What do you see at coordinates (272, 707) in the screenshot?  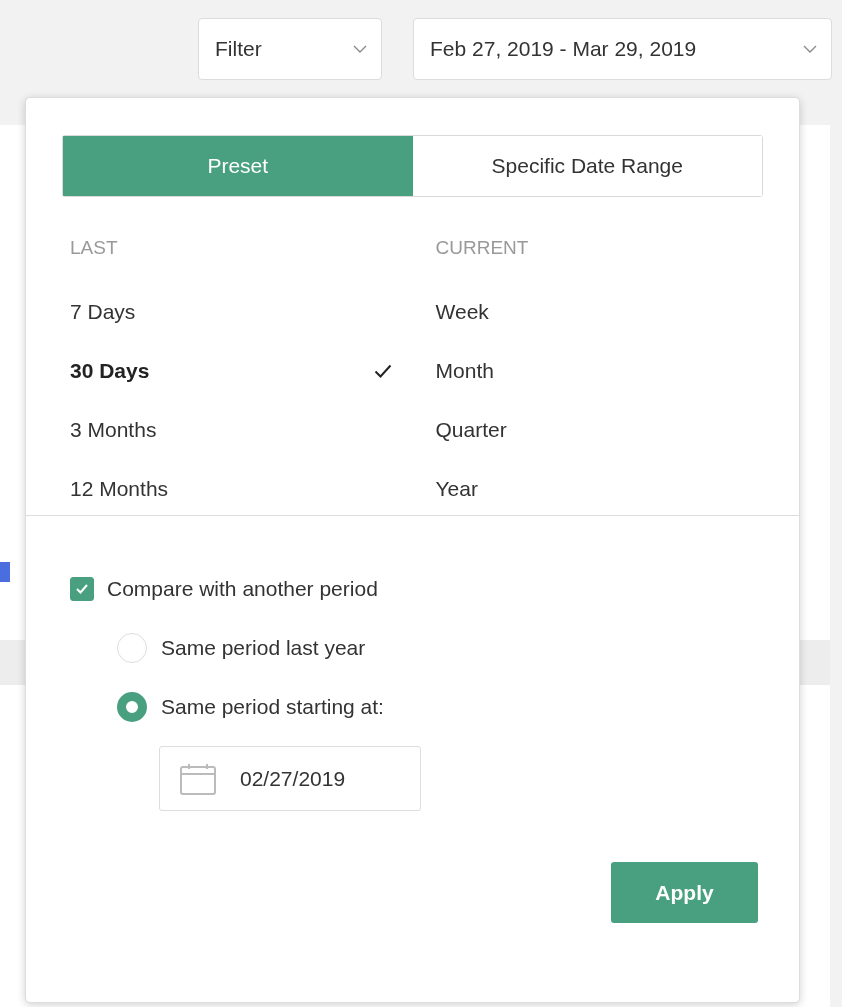 I see `radio-label: Same period starting at:` at bounding box center [272, 707].